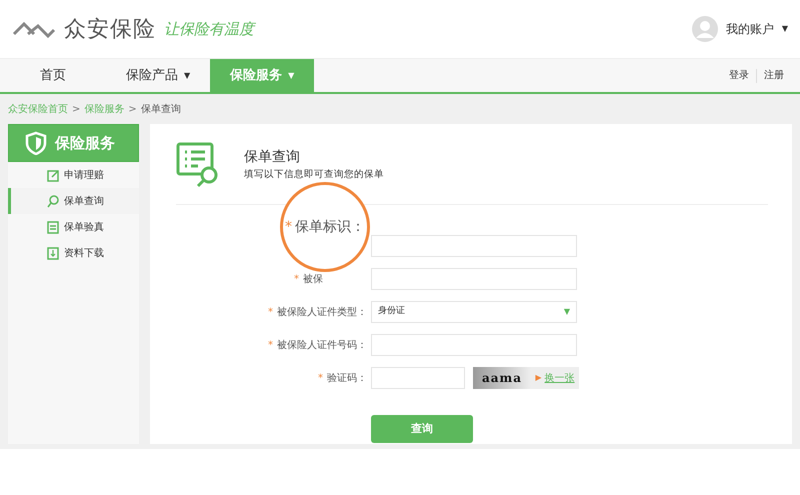  I want to click on nav-link: 登录, so click(739, 75).